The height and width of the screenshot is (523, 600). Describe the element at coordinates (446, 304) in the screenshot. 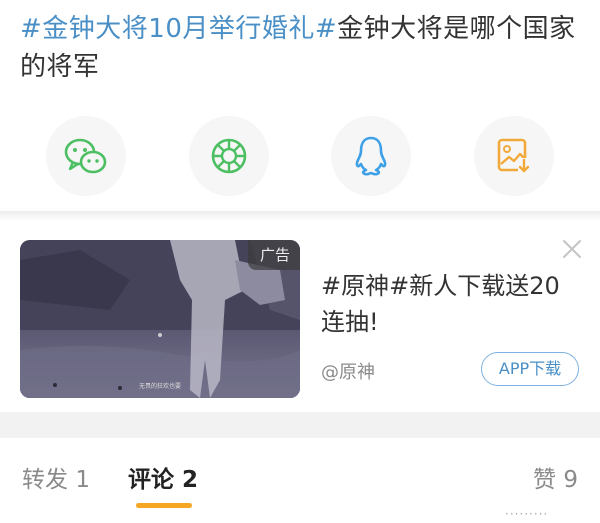

I see `ad-text: #原神#新人下载送20连抽!` at that location.